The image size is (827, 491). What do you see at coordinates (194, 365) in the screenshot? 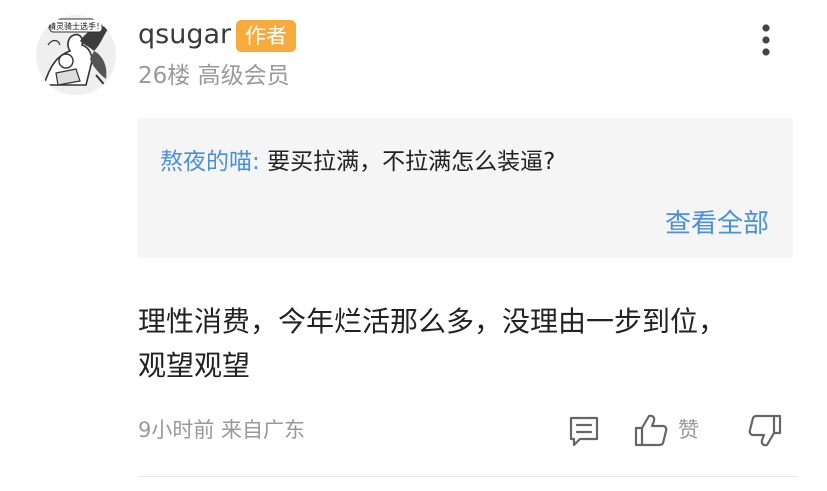
I see `content-line: 观望观望` at bounding box center [194, 365].